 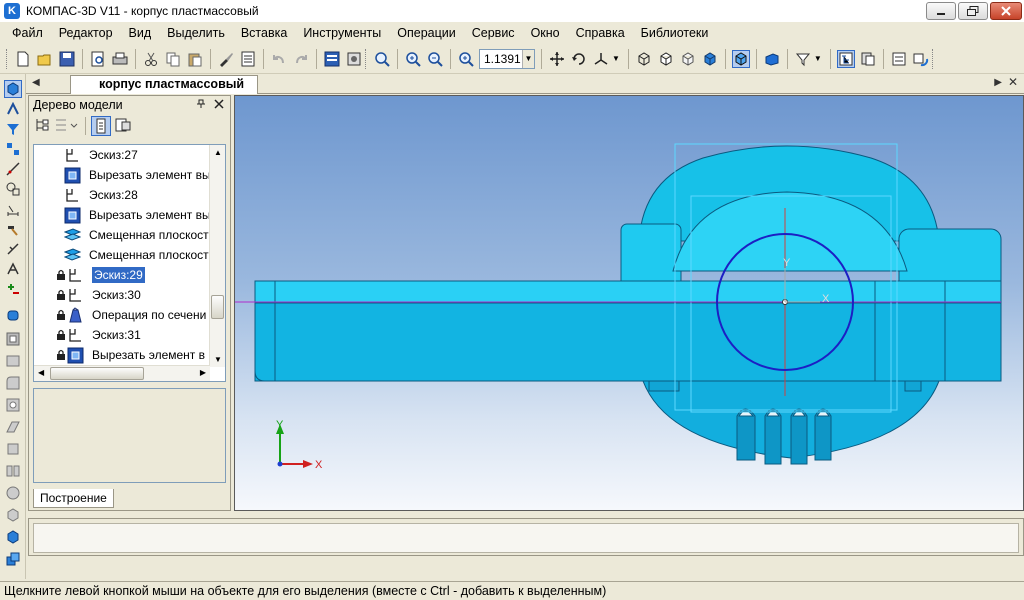 I want to click on save-button, so click(x=67, y=59).